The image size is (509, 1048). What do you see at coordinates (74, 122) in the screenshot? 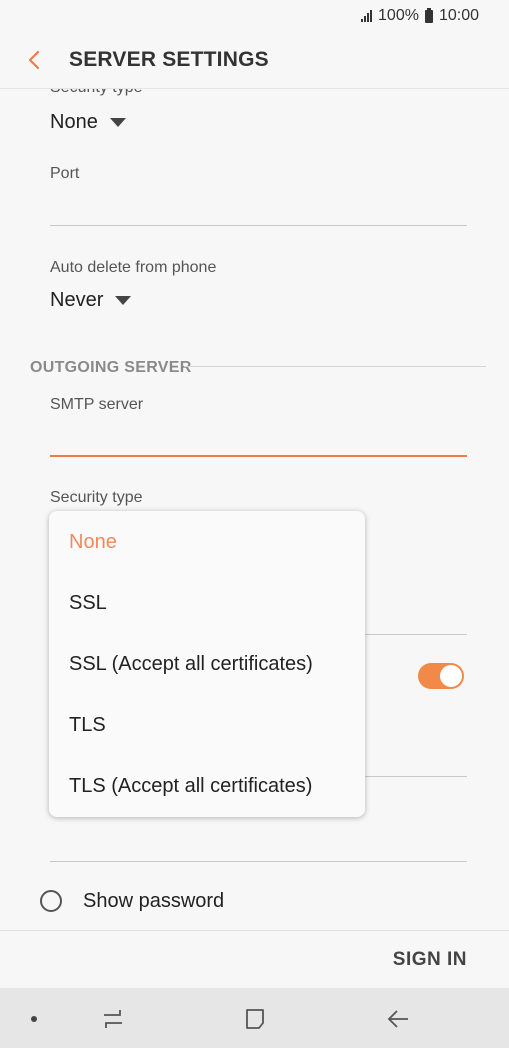
I see `incoming-security-type-value: None` at bounding box center [74, 122].